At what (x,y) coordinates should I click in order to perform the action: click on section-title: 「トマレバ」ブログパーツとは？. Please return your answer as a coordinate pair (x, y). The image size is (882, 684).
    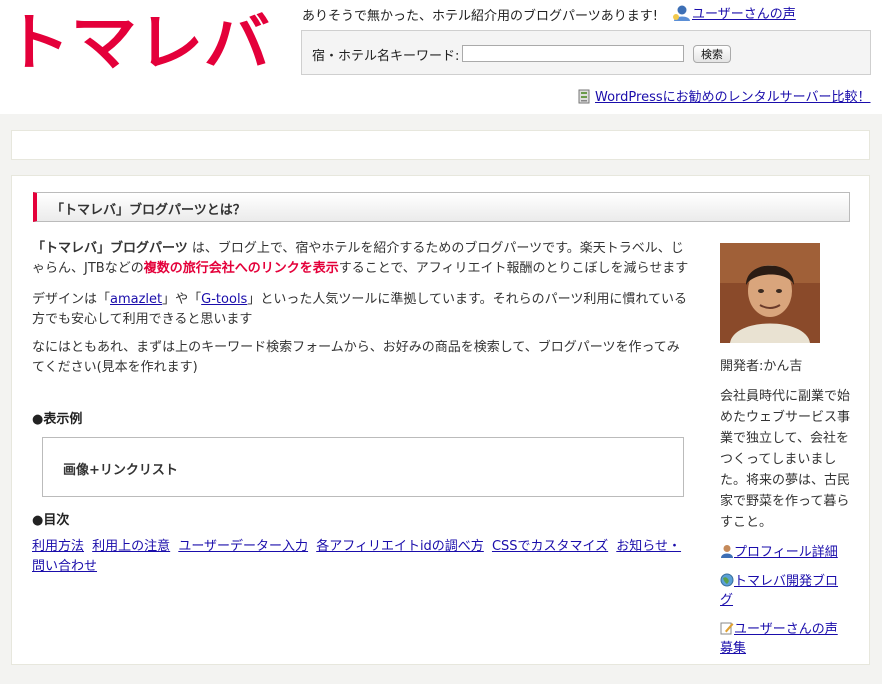
    Looking at the image, I should click on (148, 210).